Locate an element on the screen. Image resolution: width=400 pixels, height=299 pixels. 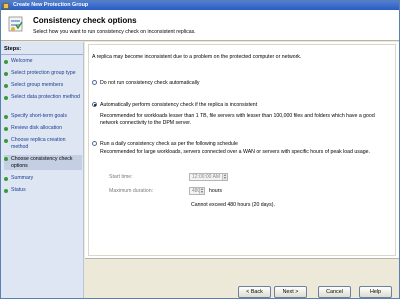
max-duration-field: 480 ▲ ▼ is located at coordinates (197, 191).